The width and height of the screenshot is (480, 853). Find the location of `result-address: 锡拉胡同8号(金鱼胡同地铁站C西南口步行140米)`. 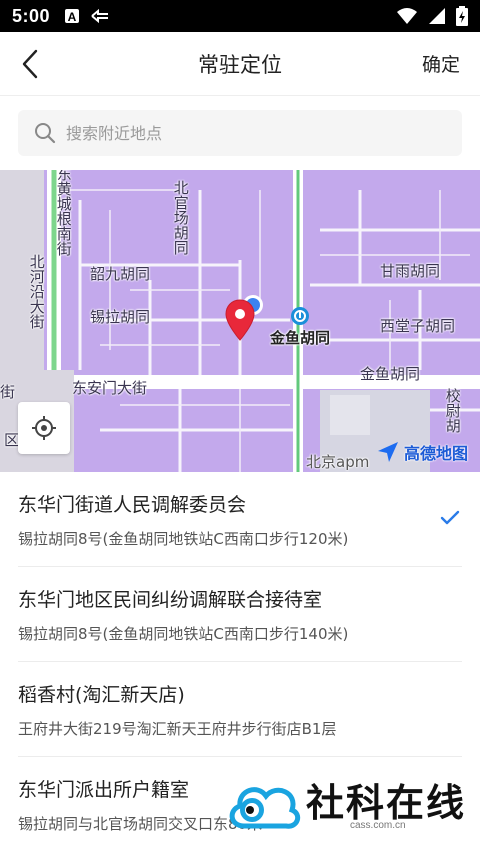

result-address: 锡拉胡同8号(金鱼胡同地铁站C西南口步行140米) is located at coordinates (183, 634).